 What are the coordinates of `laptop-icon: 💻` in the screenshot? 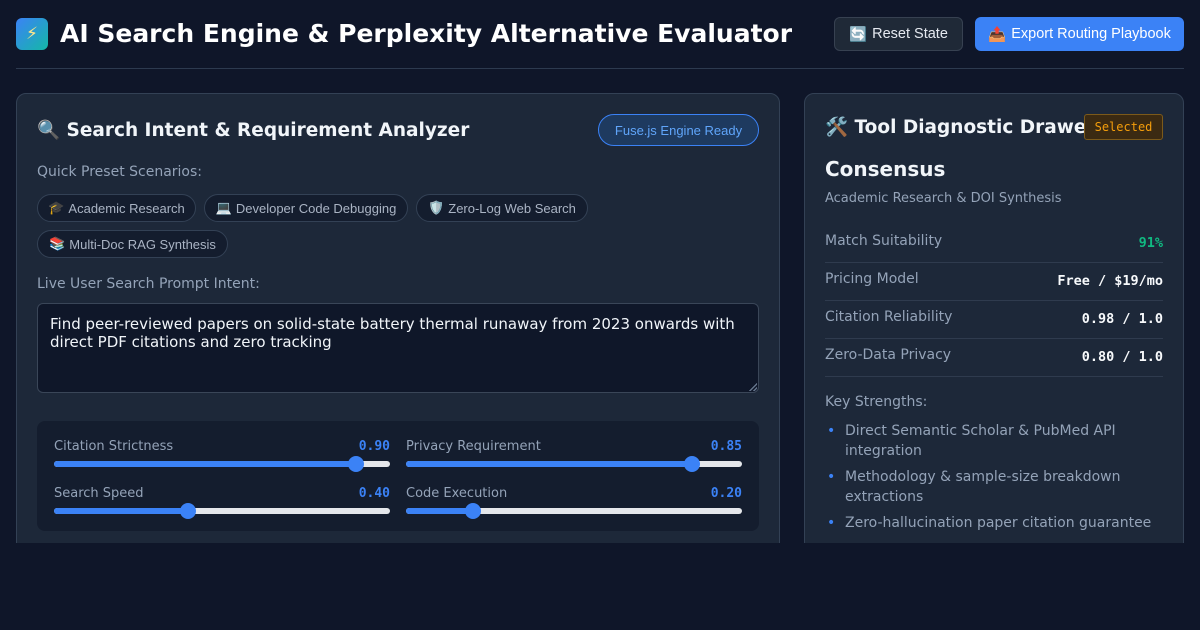 It's located at (223, 207).